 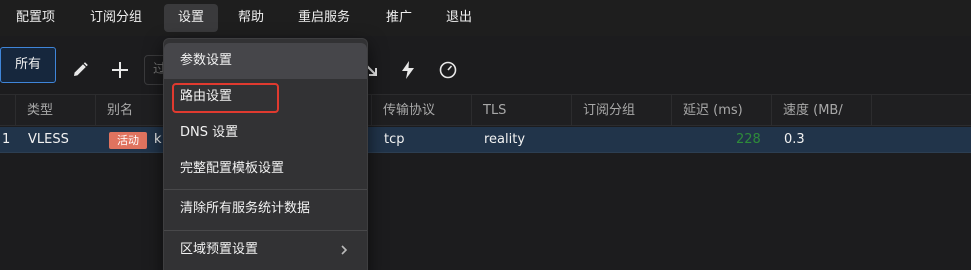 I want to click on column-header-extra, so click(x=921, y=110).